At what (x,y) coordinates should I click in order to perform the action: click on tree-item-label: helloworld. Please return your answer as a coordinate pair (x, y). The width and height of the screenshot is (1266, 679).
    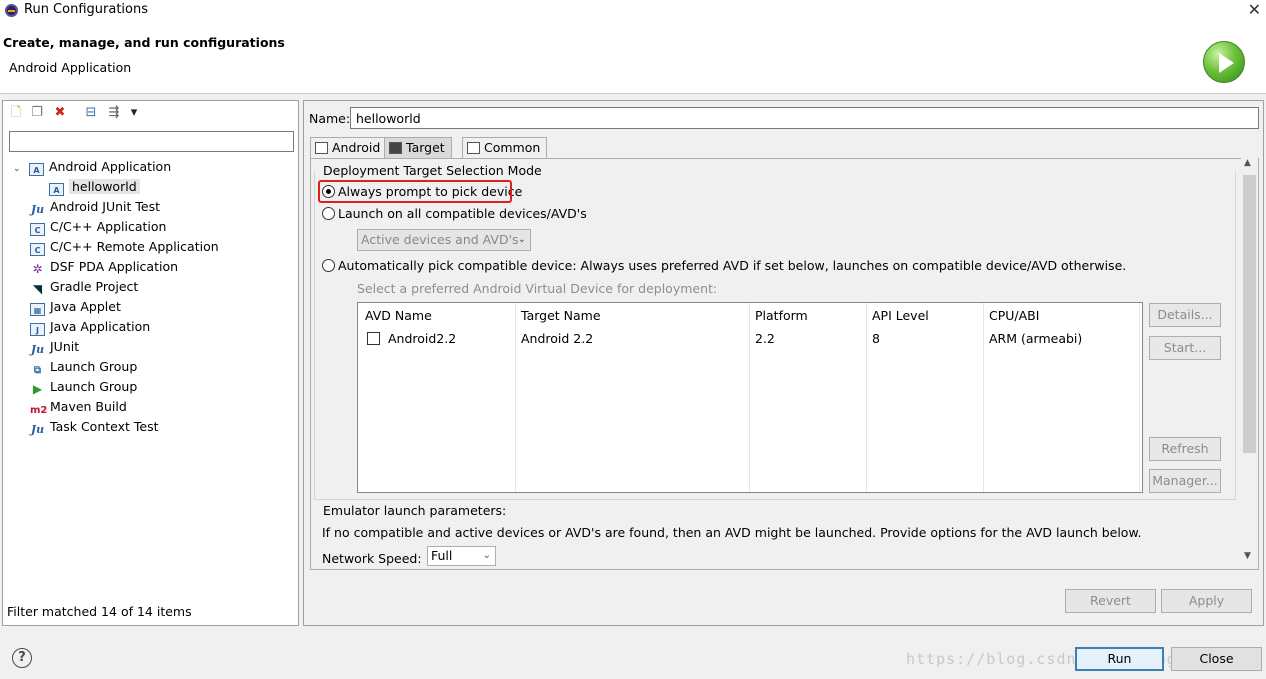
    Looking at the image, I should click on (104, 186).